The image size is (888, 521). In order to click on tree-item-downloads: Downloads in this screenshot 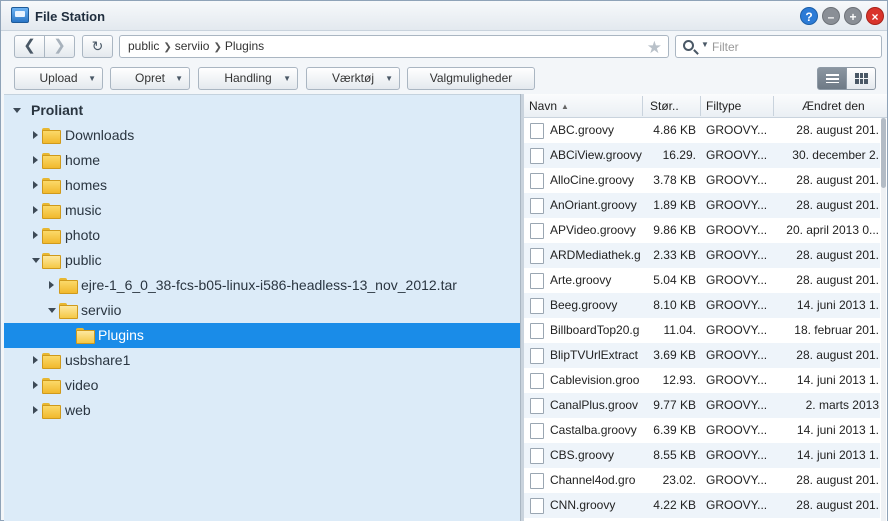, I will do `click(262, 135)`.